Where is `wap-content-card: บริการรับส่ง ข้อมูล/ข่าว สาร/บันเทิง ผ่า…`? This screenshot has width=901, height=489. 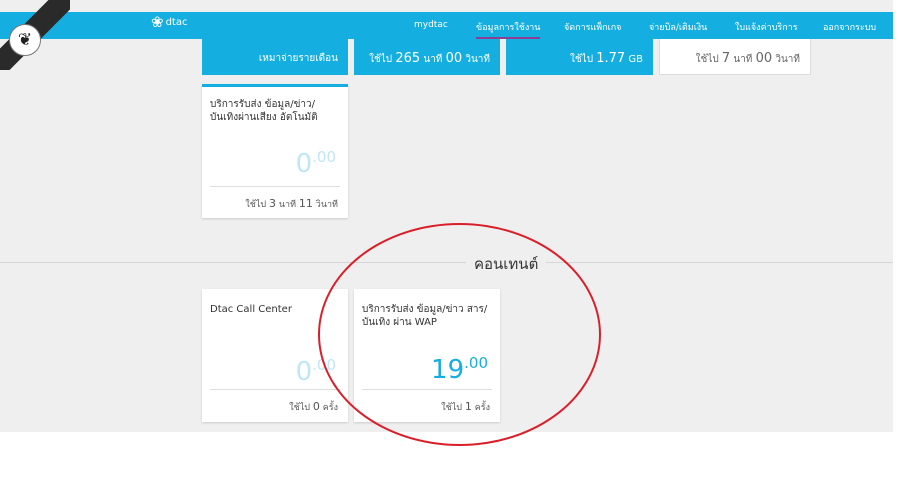
wap-content-card: บริการรับส่ง ข้อมูล/ข่าว สาร/บันเทิง ผ่า… is located at coordinates (427, 355).